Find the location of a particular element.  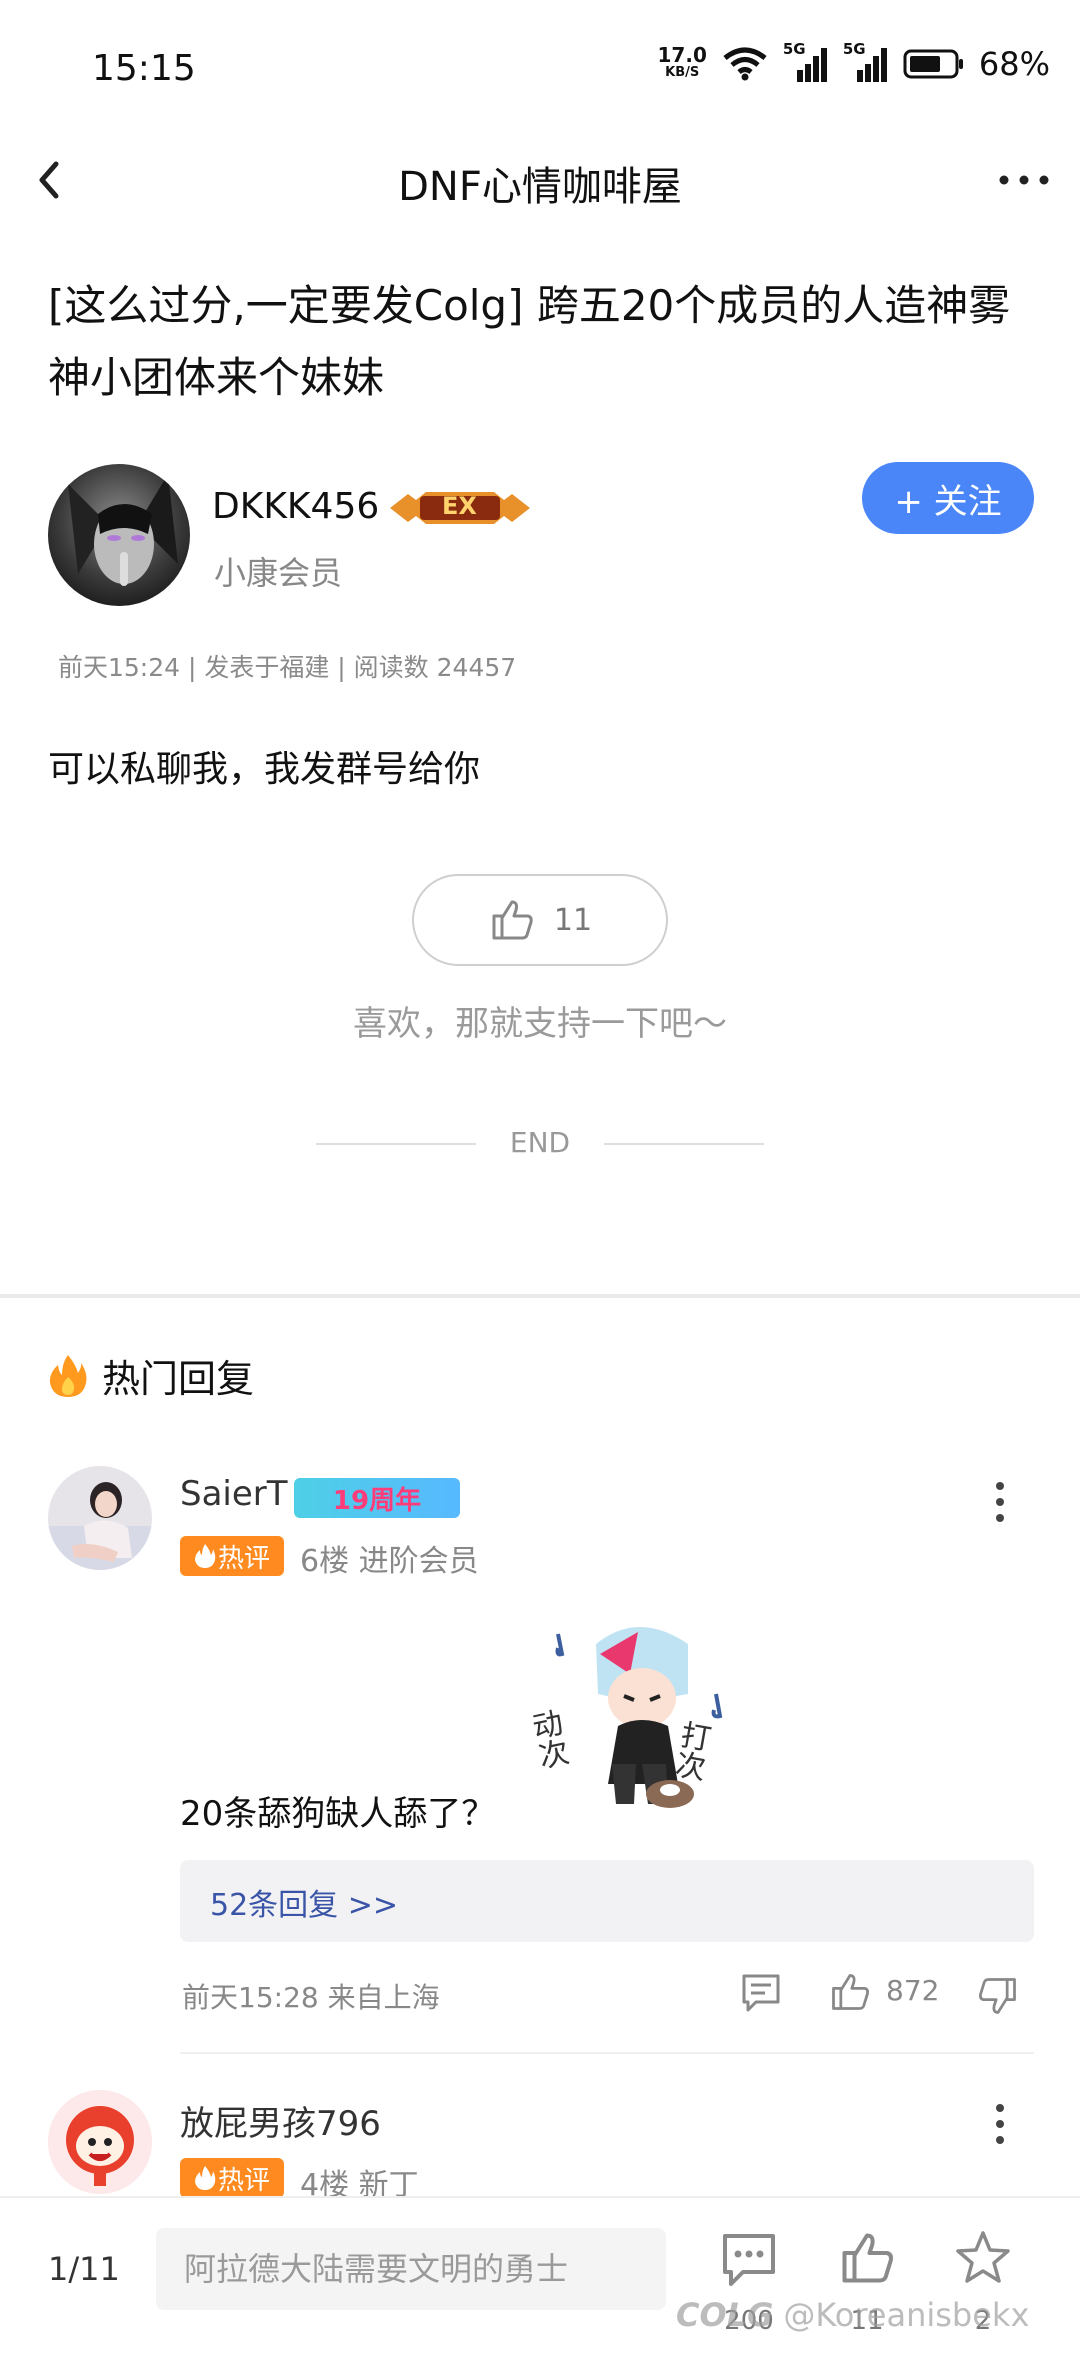

view-replies-link: 52条回复 >> is located at coordinates (607, 1901).